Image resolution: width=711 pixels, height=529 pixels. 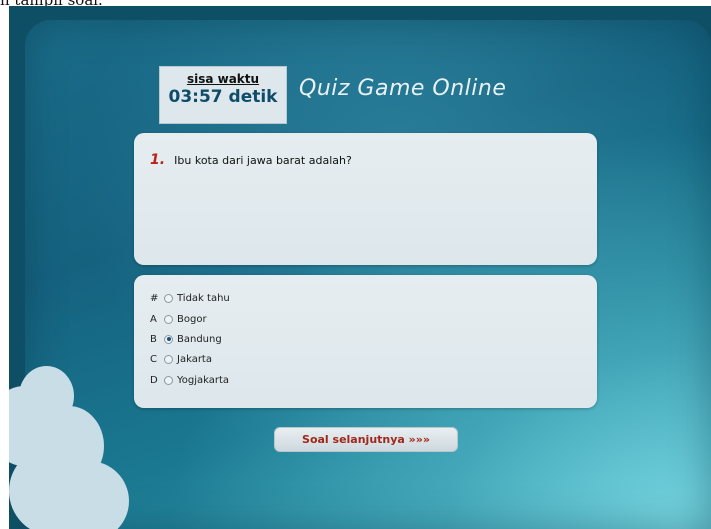 I want to click on question-line: 1. Ibu kota dari jawa barat adalah?, so click(x=251, y=158).